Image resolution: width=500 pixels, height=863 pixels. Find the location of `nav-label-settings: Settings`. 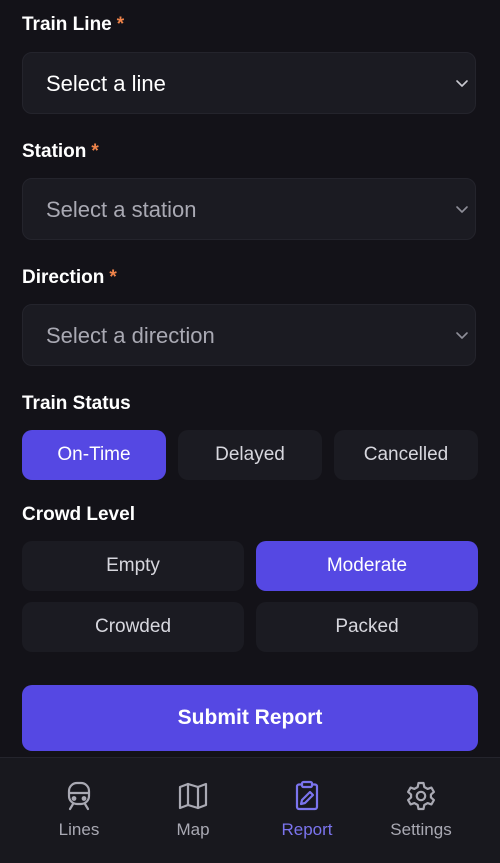

nav-label-settings: Settings is located at coordinates (421, 829).